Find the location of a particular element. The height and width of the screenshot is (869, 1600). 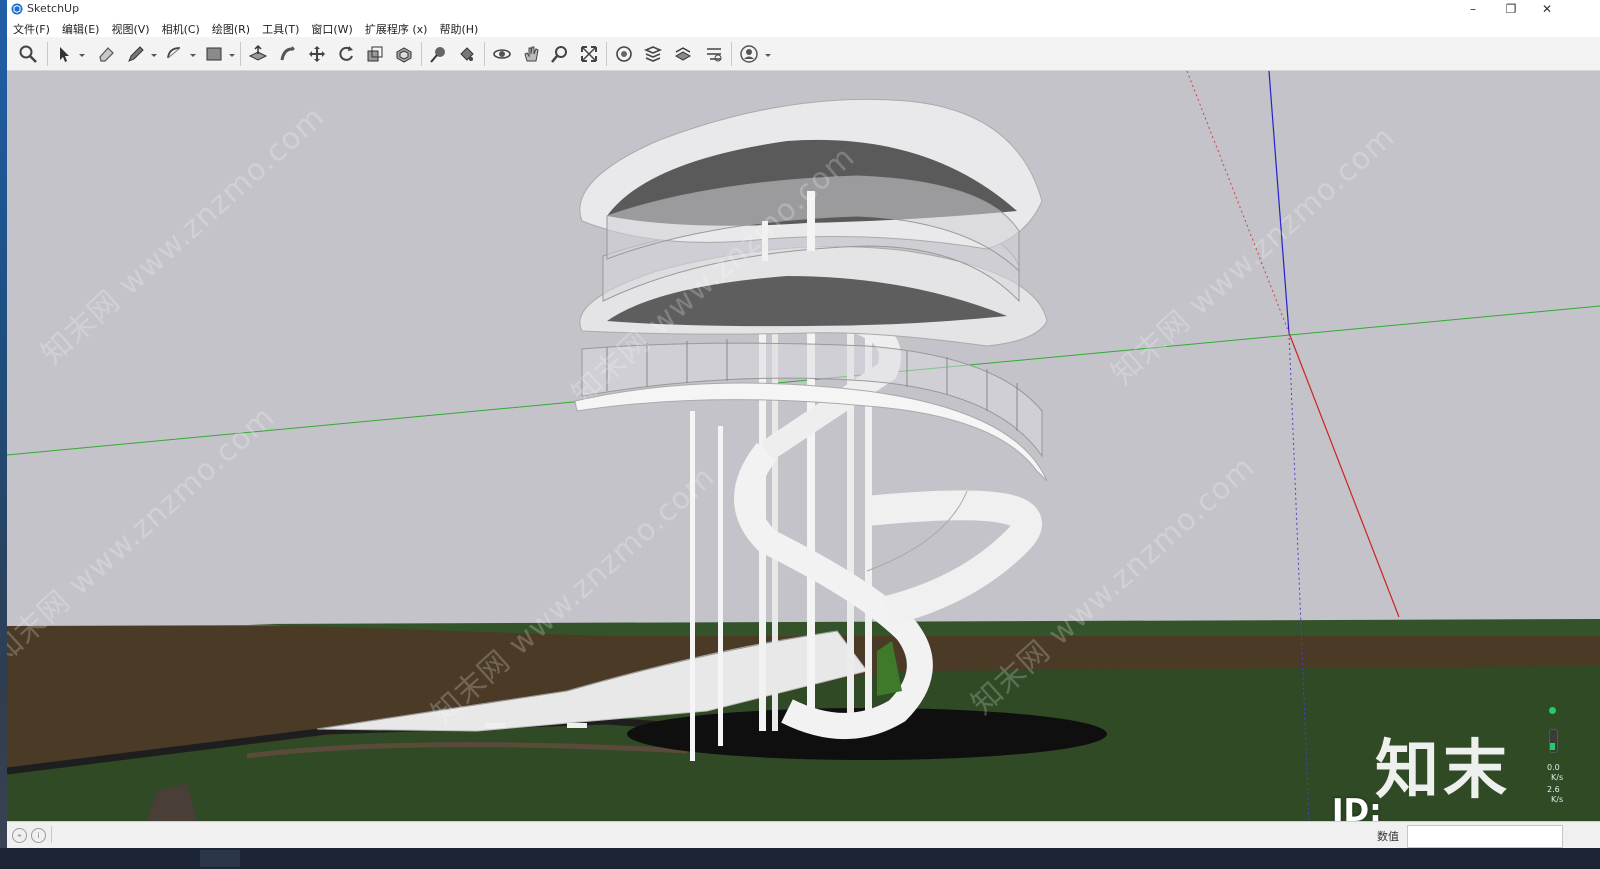

offset-icon is located at coordinates (404, 55).